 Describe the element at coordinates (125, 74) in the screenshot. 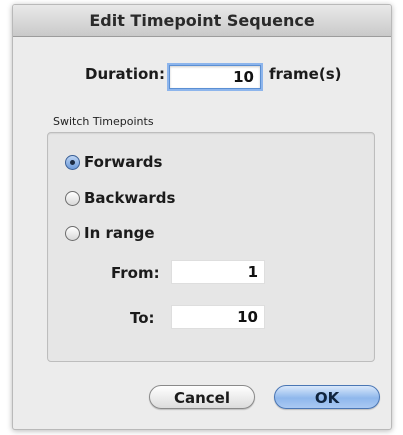

I see `duration-label: Duration:` at that location.